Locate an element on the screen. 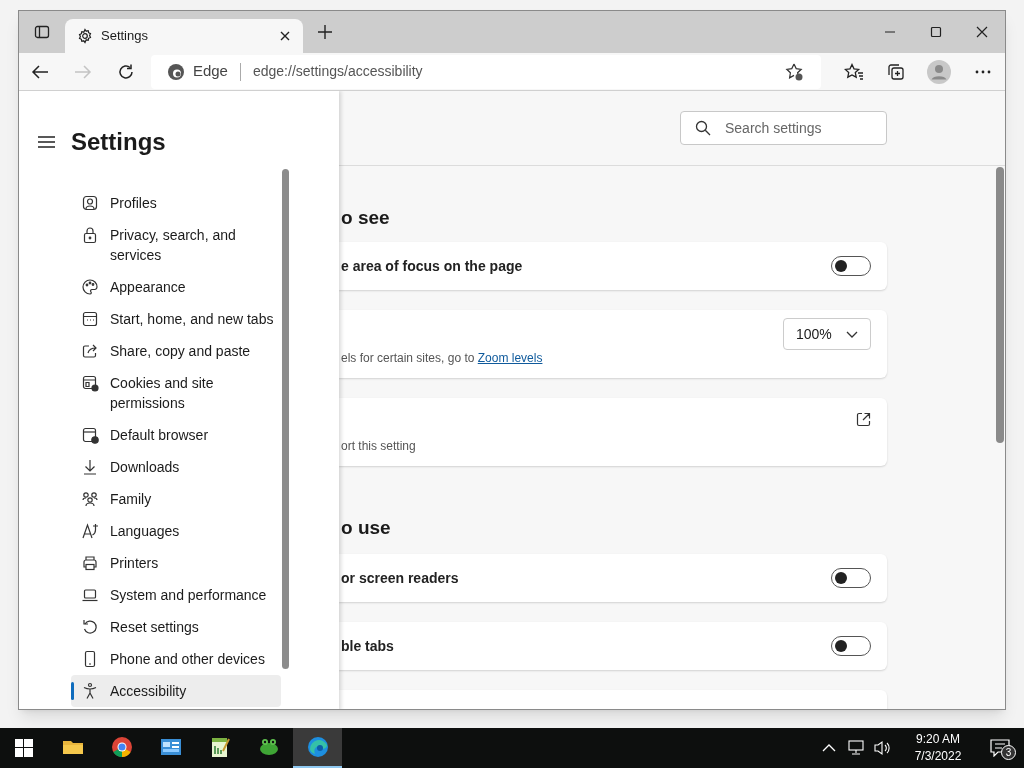  sidebar-item: Downloads is located at coordinates (176, 467).